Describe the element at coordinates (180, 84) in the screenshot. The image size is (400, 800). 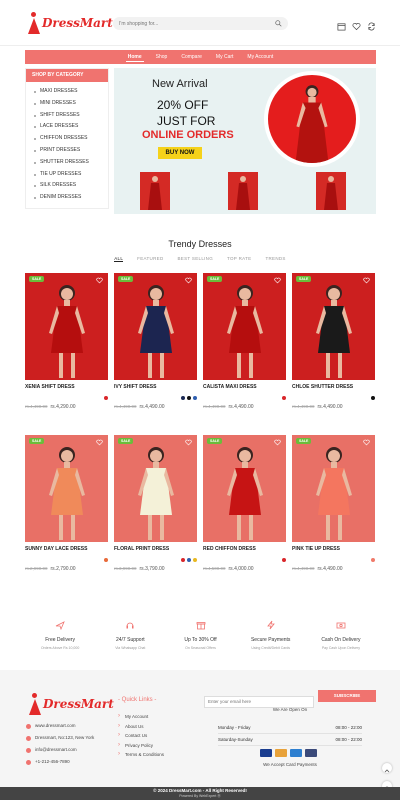
I see `banner-title: New Arrival` at that location.